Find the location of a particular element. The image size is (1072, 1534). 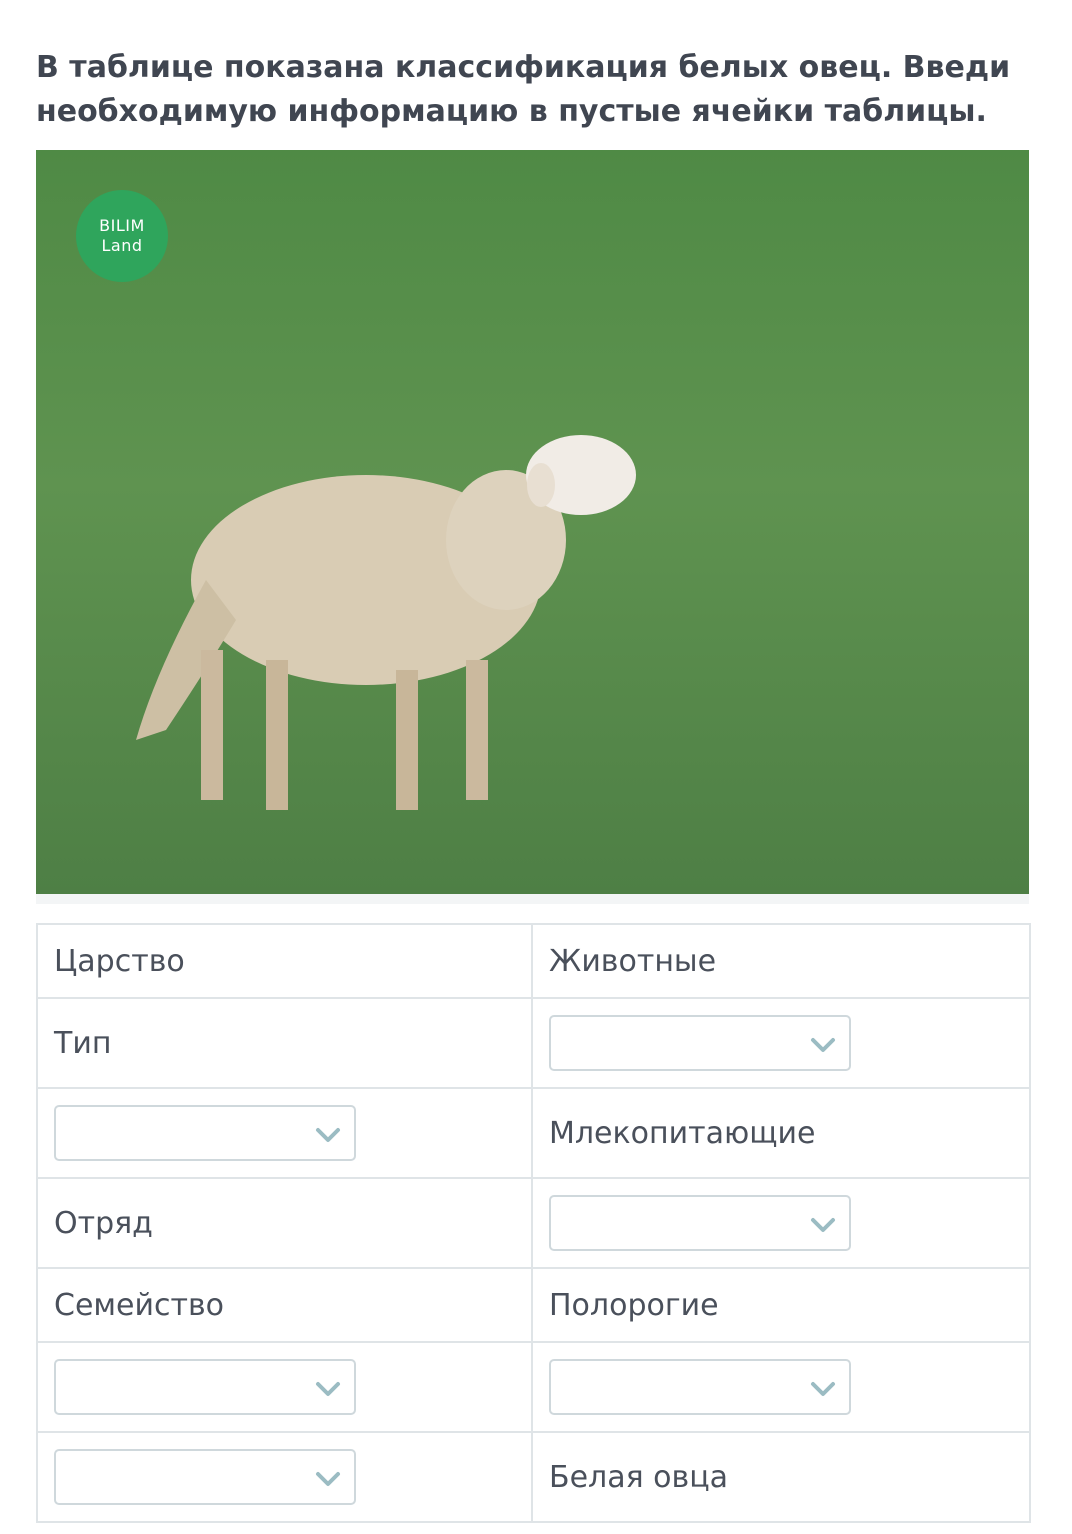

bilim-land-logo: BILIM Land is located at coordinates (122, 236).